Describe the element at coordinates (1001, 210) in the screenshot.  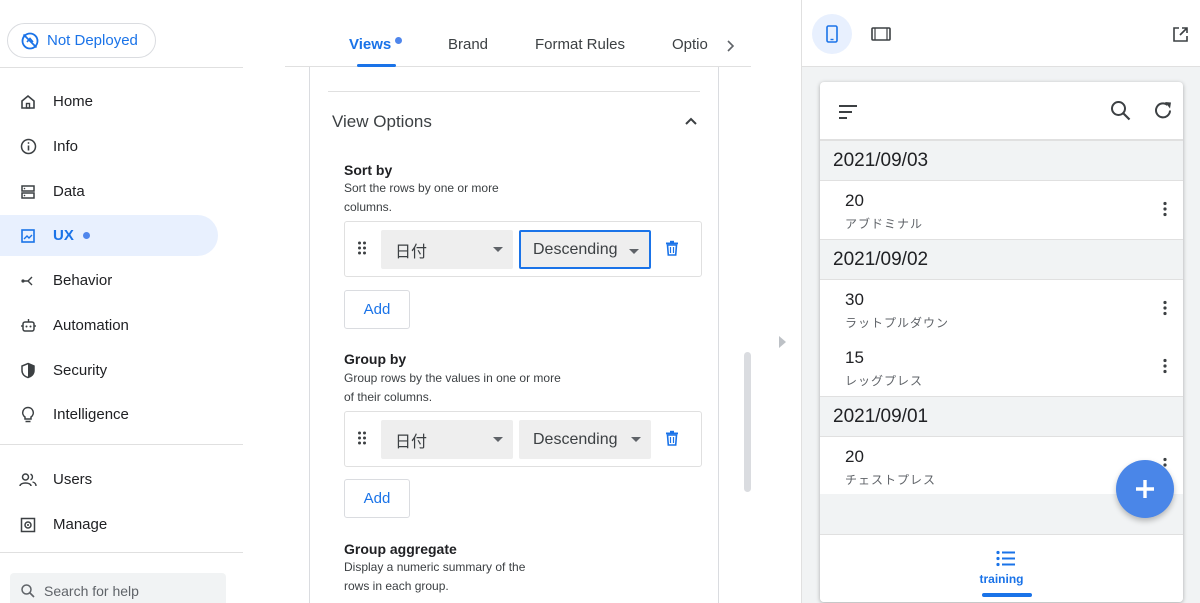
I see `list-item: 20 アブドミナル` at that location.